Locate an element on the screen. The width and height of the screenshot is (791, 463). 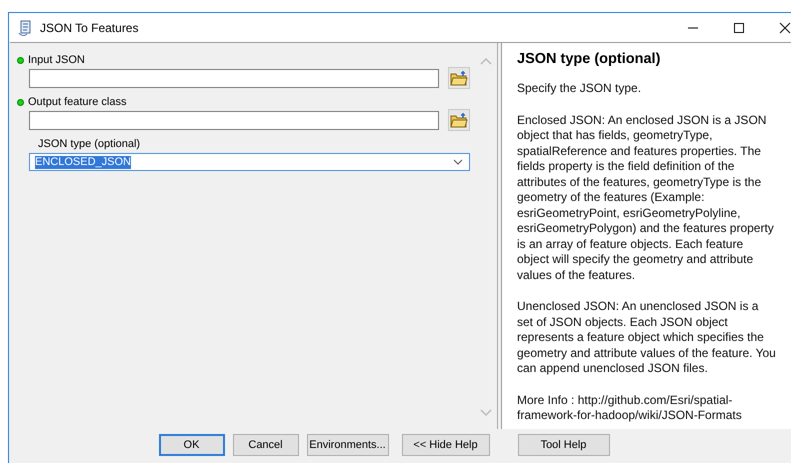
parameter-label: Output feature class is located at coordinates (77, 102).